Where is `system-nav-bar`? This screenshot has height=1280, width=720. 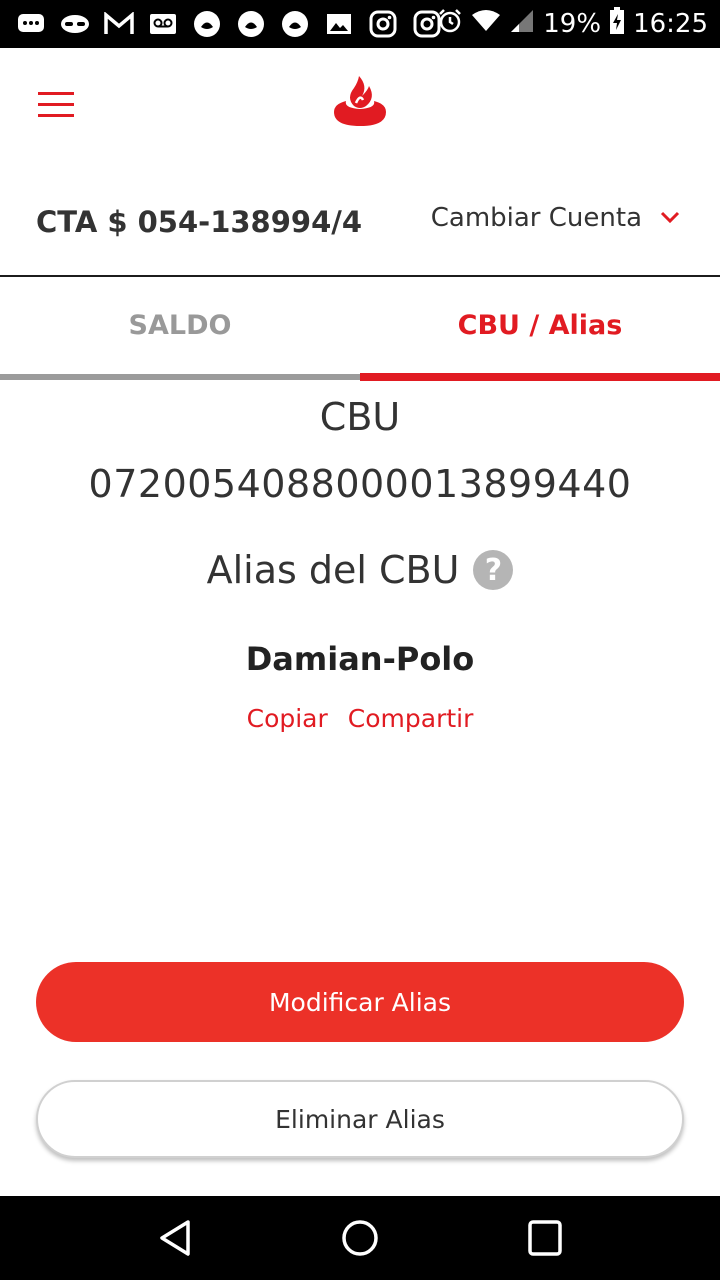 system-nav-bar is located at coordinates (360, 1238).